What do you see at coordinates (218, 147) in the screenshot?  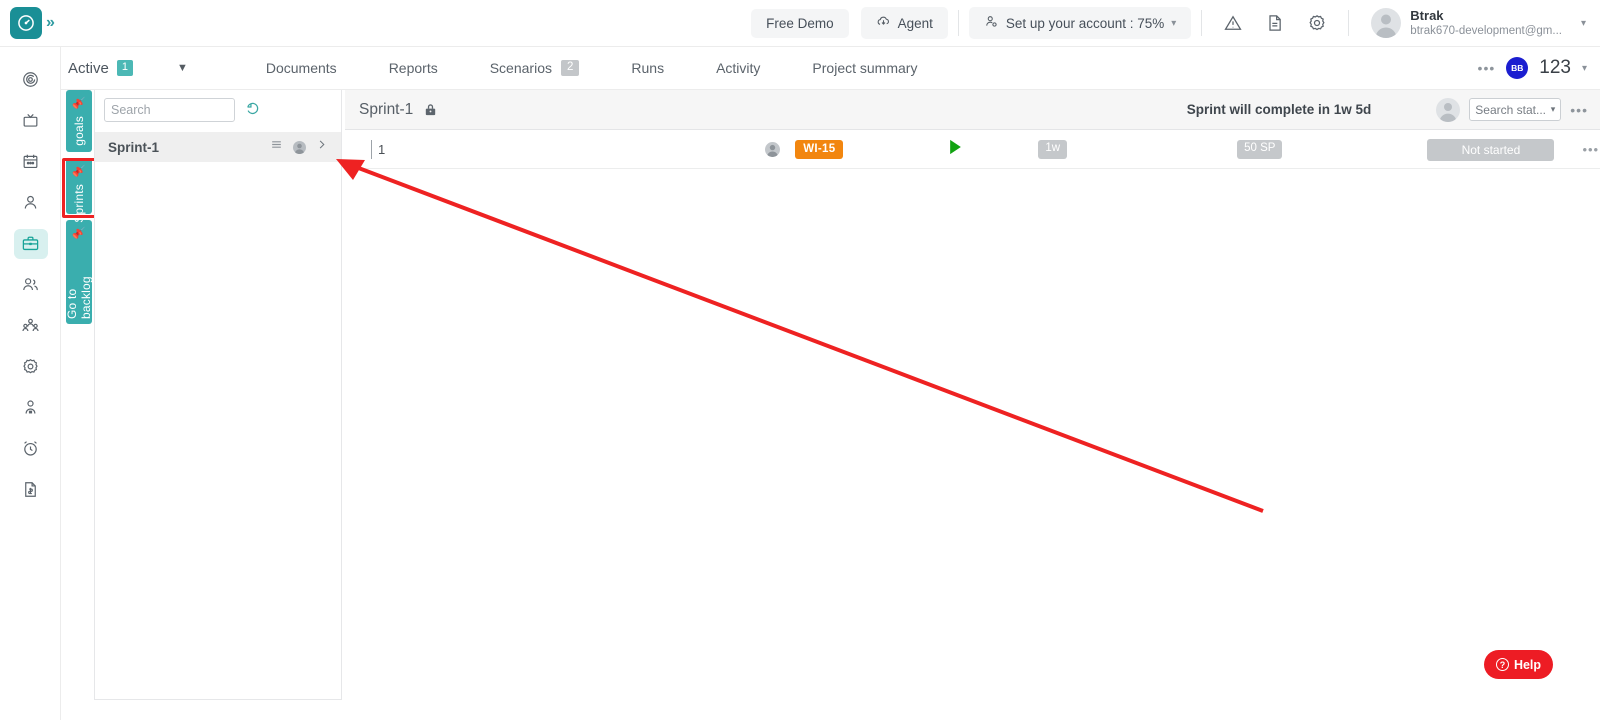 I see `sprint-list-item: Sprint-1` at bounding box center [218, 147].